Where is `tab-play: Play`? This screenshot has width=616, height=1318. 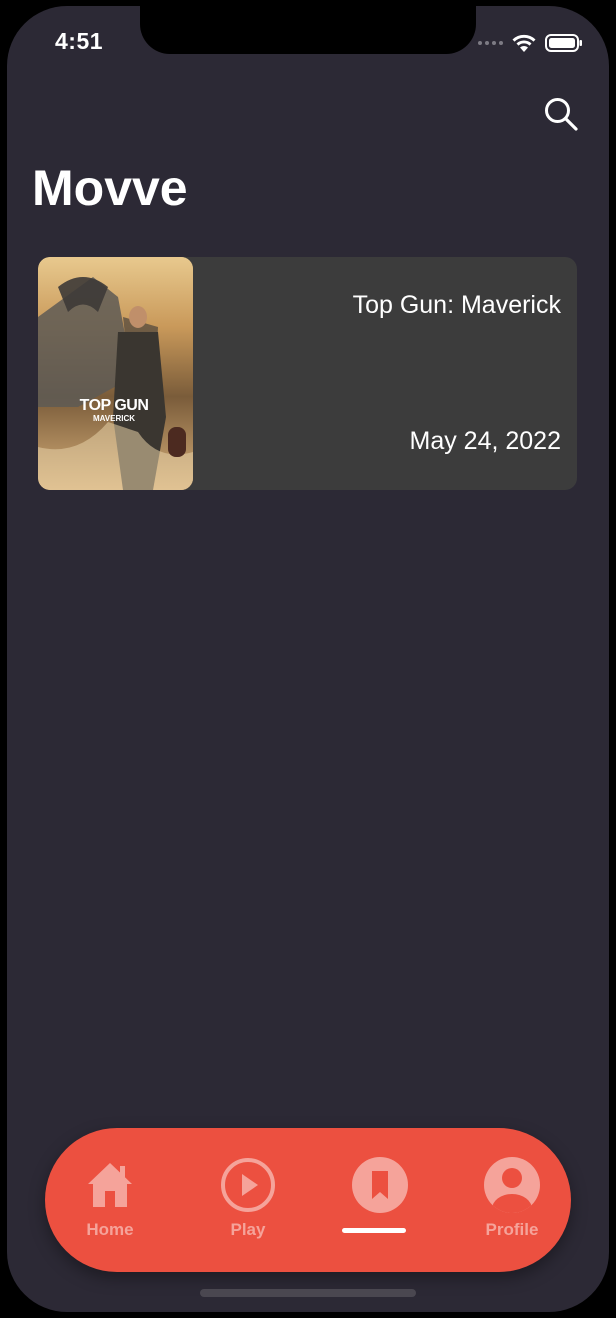 tab-play: Play is located at coordinates (248, 1202).